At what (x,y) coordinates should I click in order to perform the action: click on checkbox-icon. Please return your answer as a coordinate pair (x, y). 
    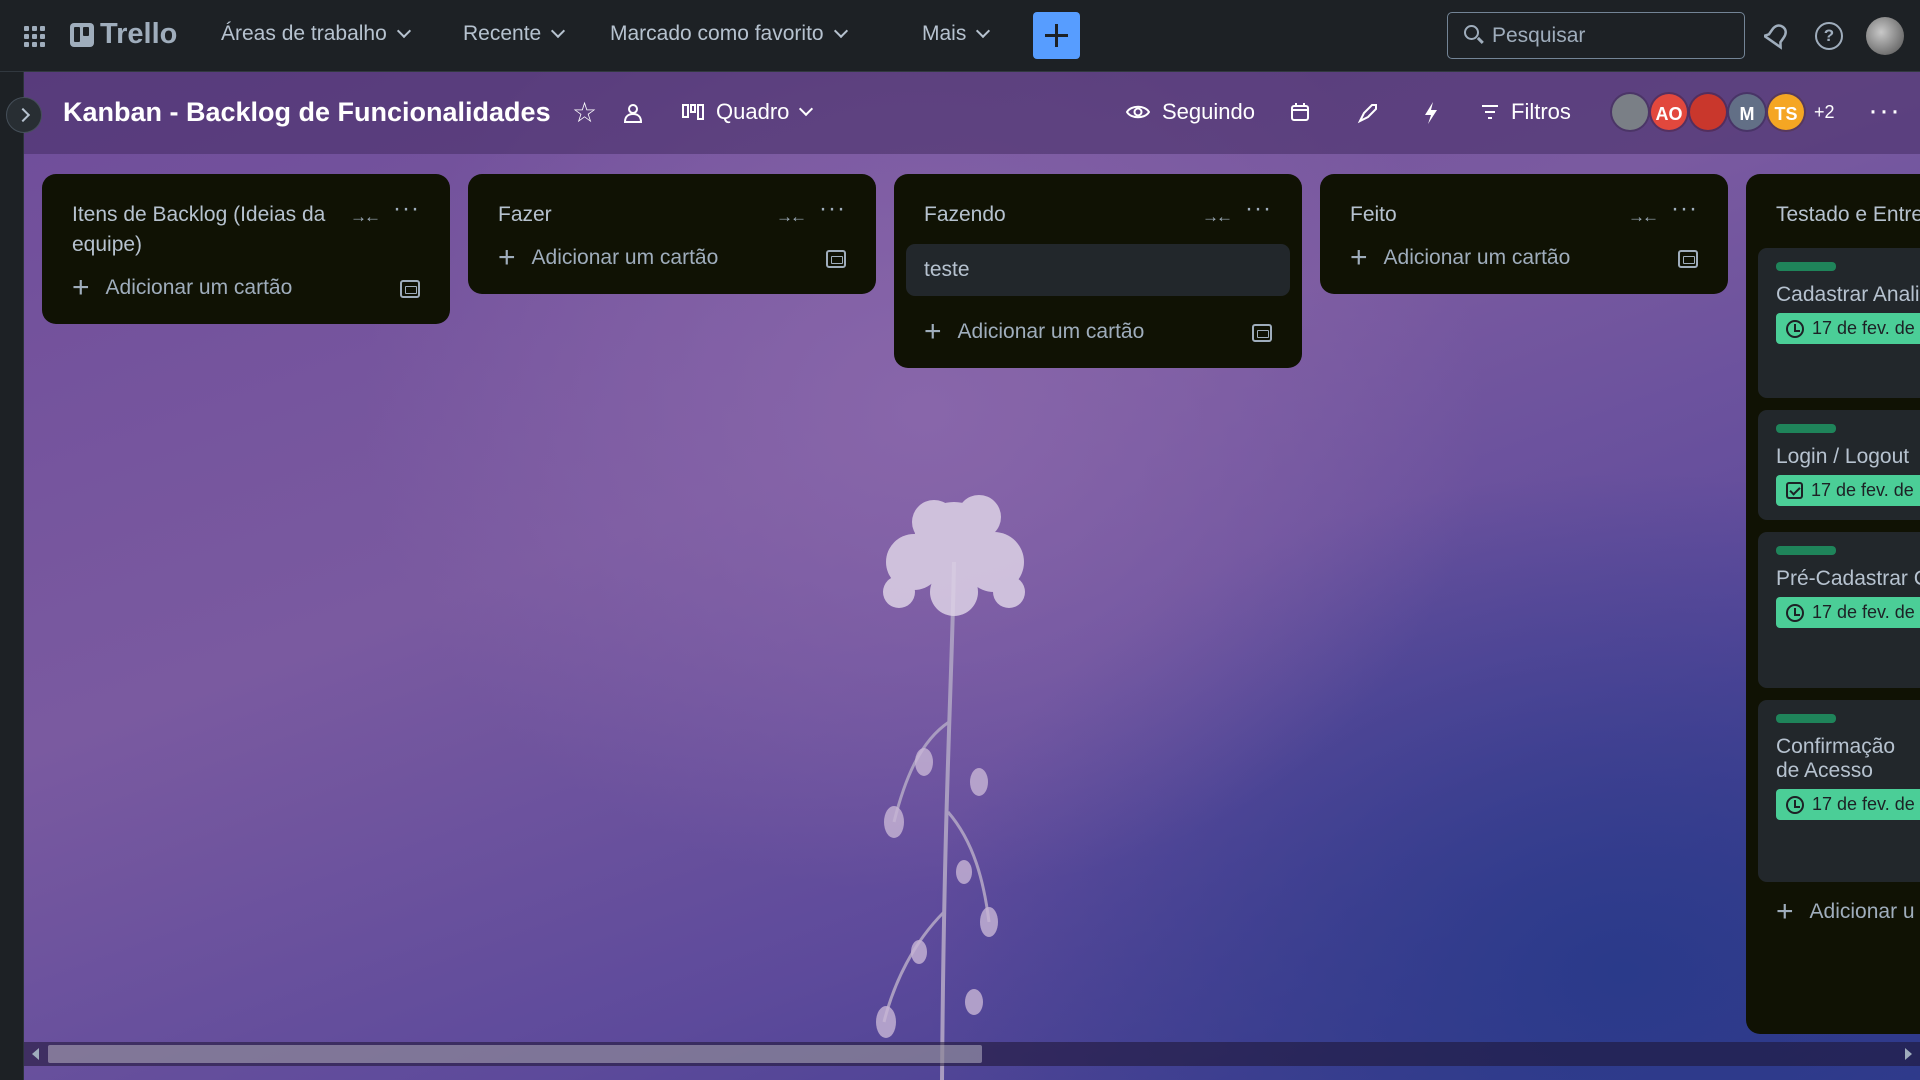
    Looking at the image, I should click on (1794, 490).